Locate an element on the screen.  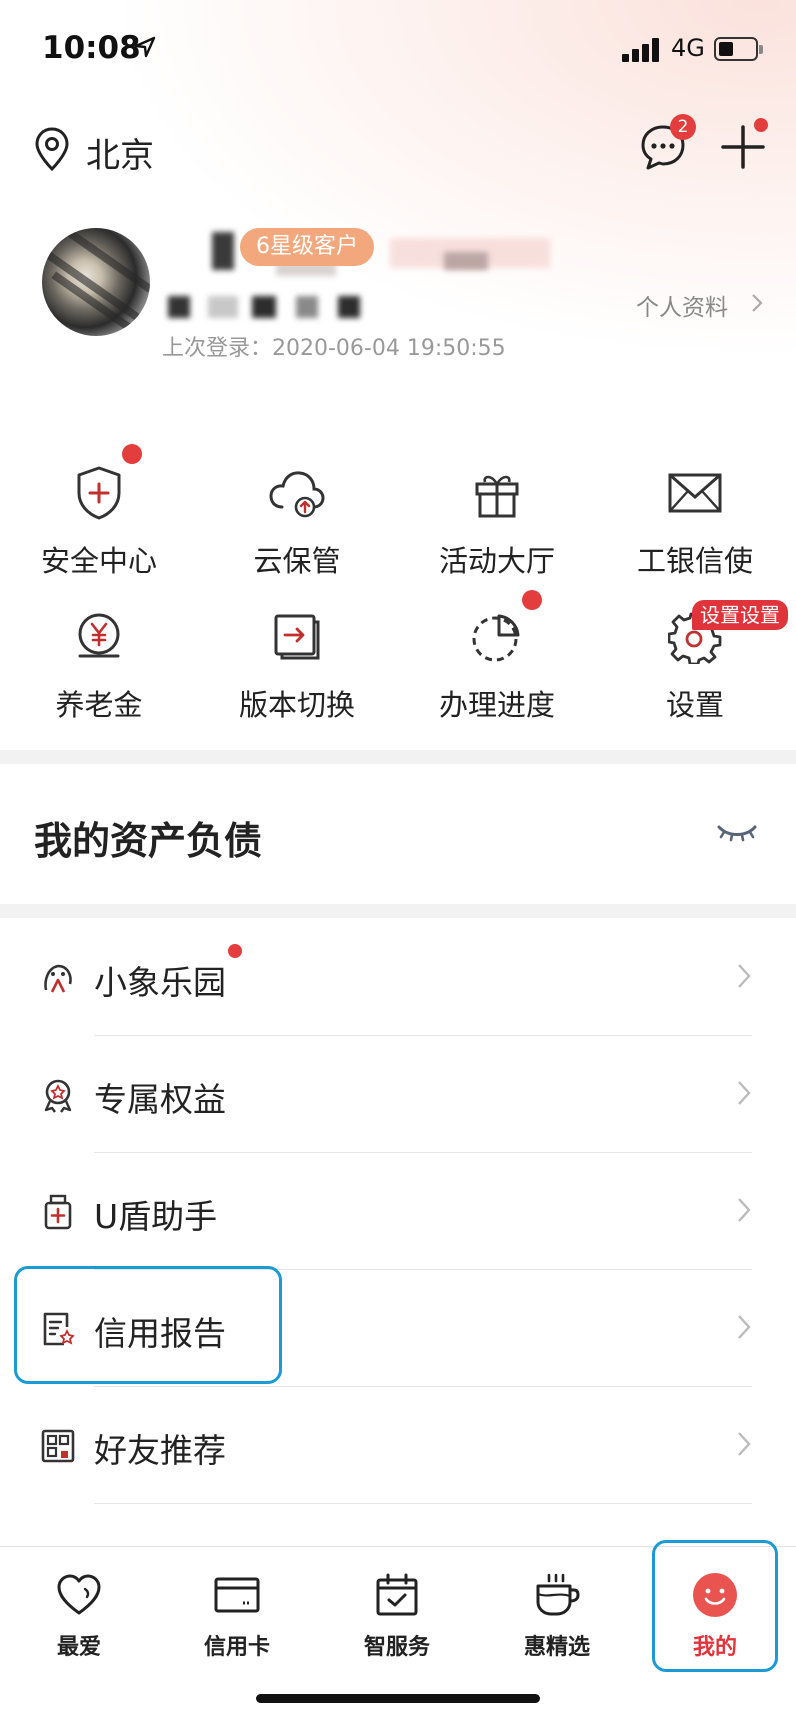
elephant-park-dot is located at coordinates (235, 951).